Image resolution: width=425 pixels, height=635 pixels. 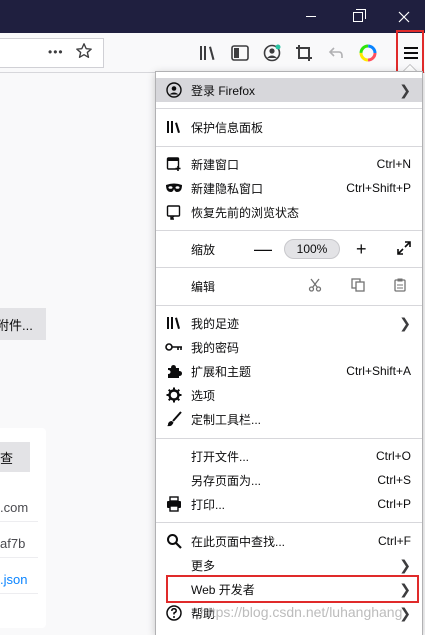 What do you see at coordinates (289, 127) in the screenshot?
I see `menu-item-protections: 保护信息面板` at bounding box center [289, 127].